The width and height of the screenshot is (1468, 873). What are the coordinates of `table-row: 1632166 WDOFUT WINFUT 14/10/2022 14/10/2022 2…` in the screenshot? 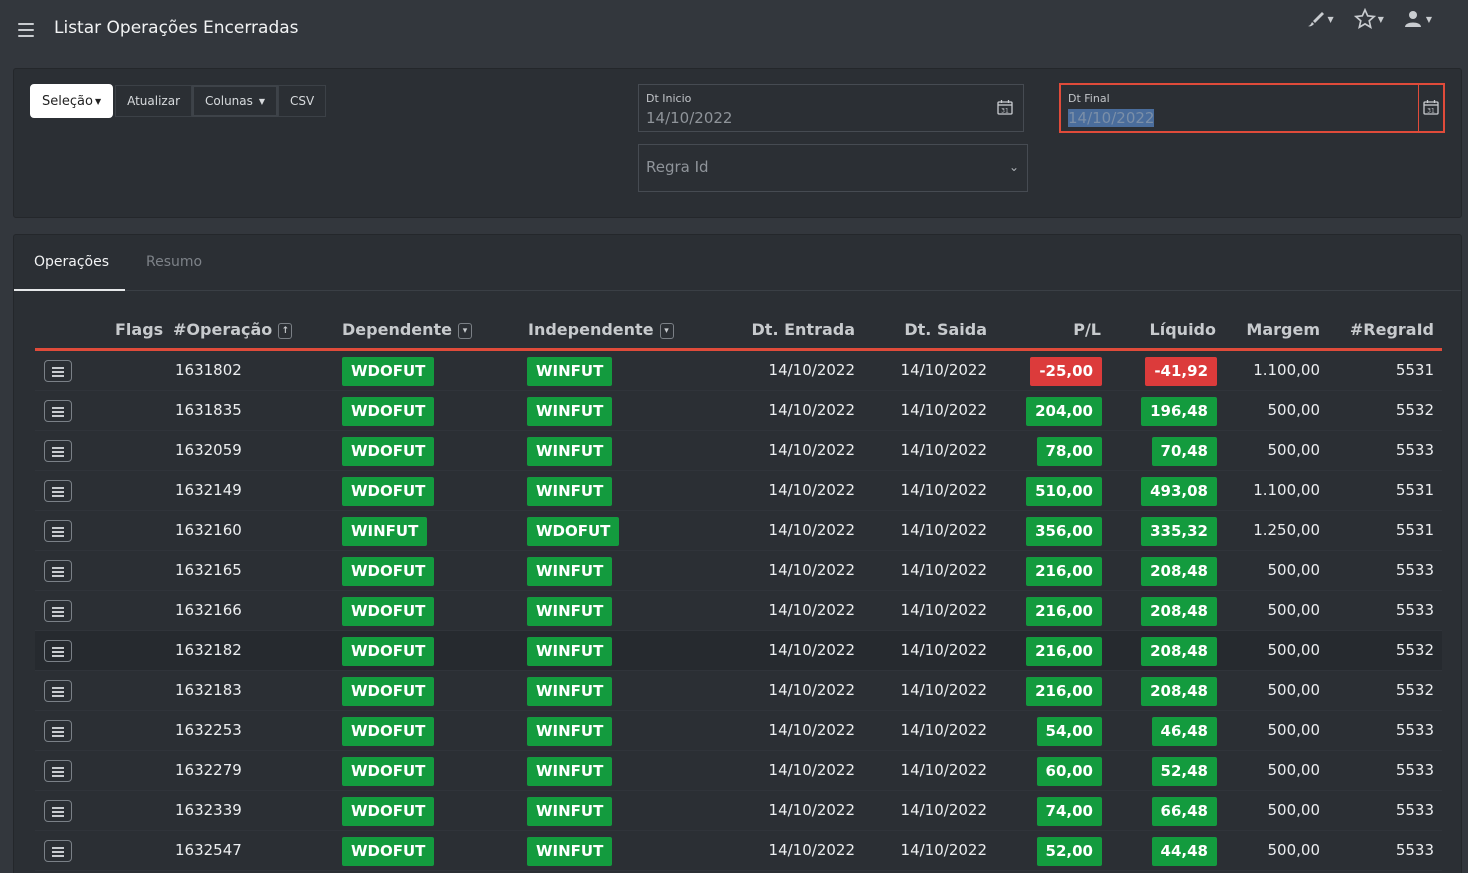 It's located at (738, 611).